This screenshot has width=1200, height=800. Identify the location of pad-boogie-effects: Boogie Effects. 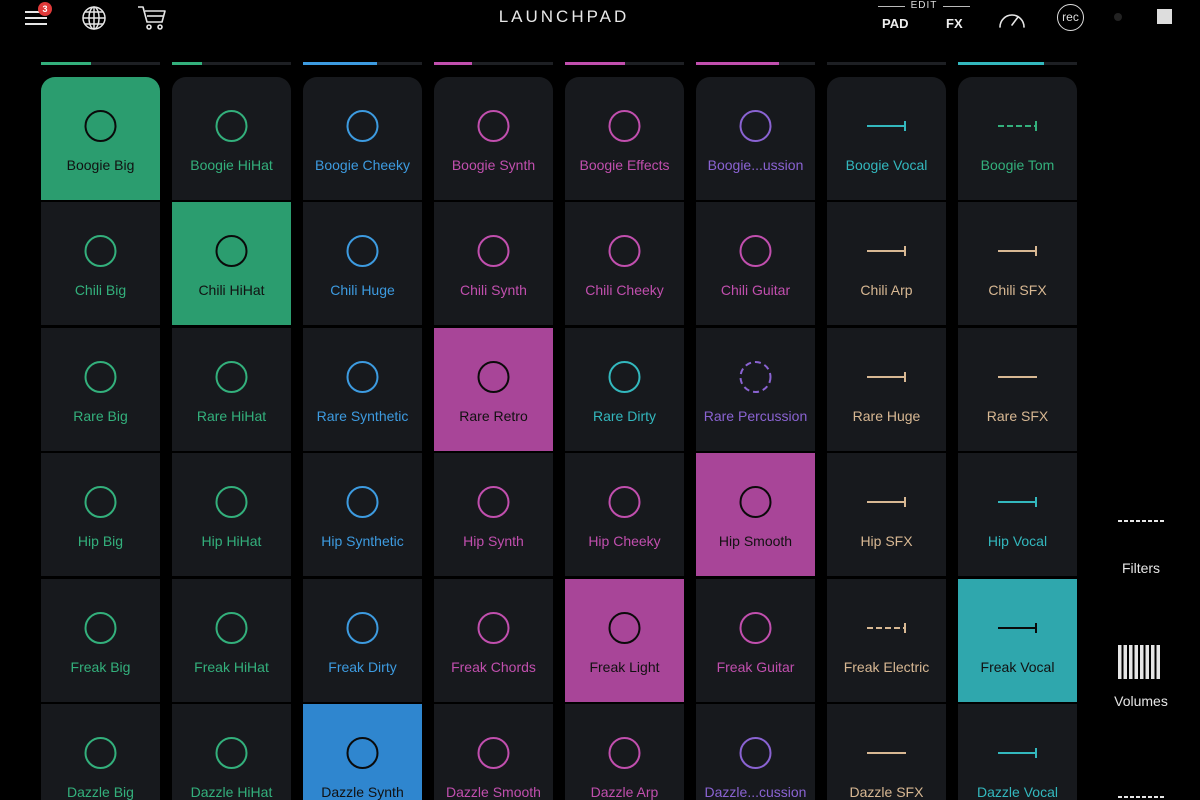
(624, 138).